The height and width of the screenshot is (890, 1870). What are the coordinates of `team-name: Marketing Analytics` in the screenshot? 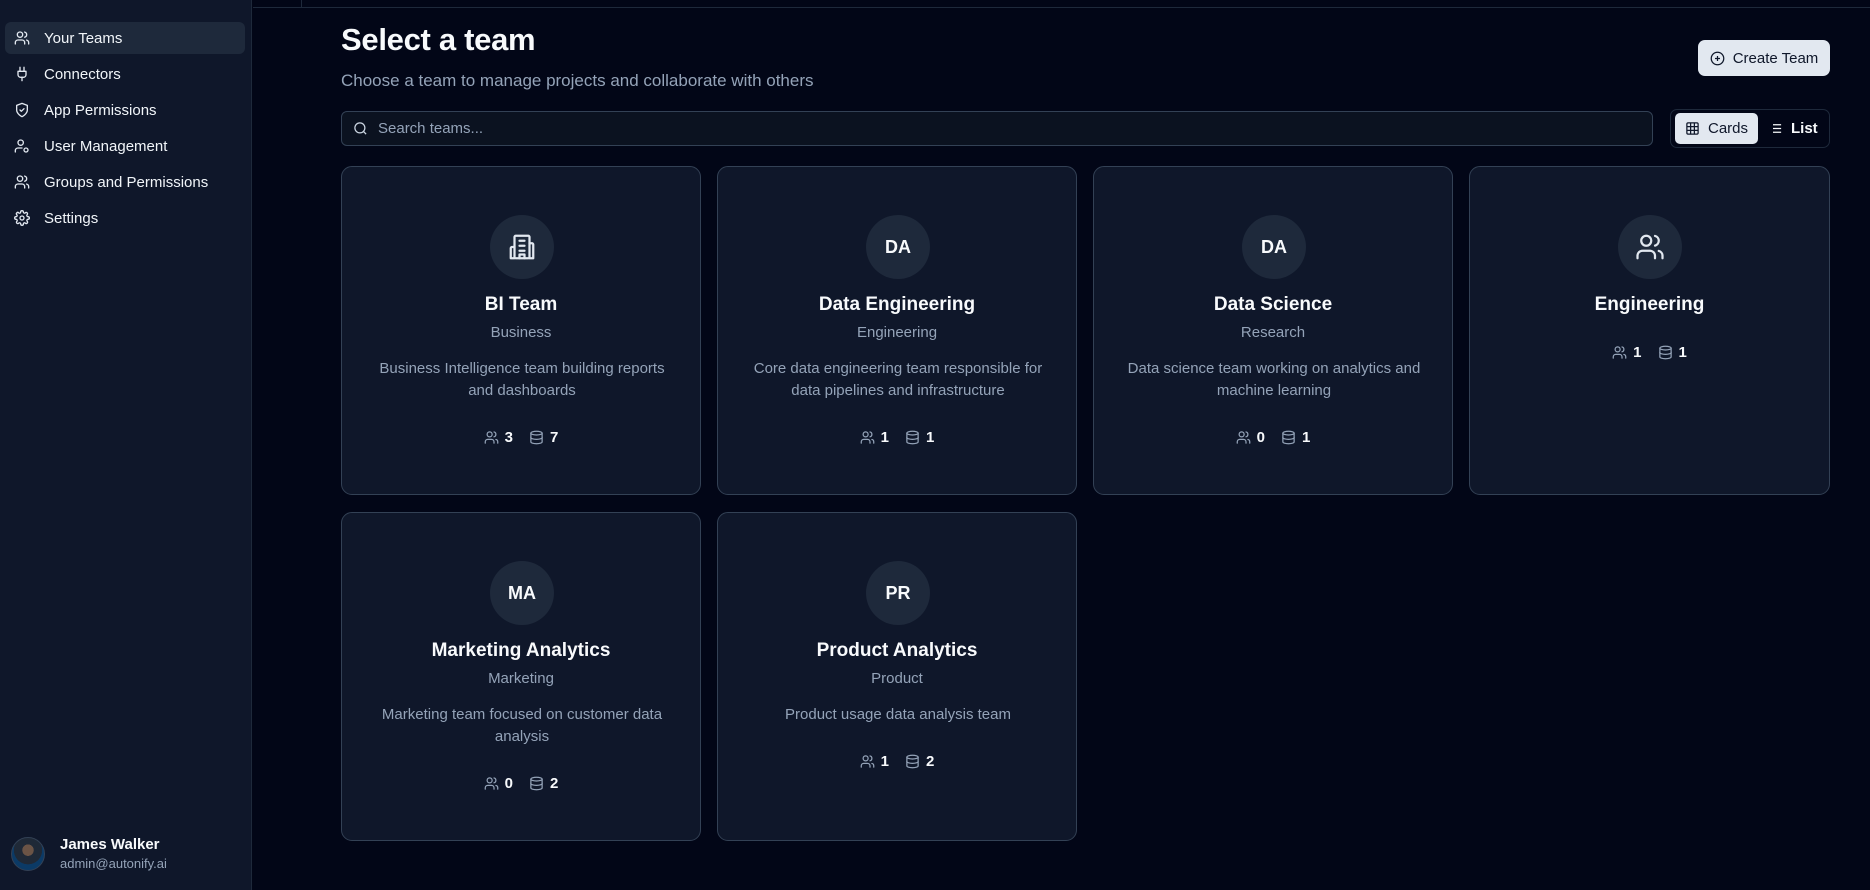 It's located at (521, 650).